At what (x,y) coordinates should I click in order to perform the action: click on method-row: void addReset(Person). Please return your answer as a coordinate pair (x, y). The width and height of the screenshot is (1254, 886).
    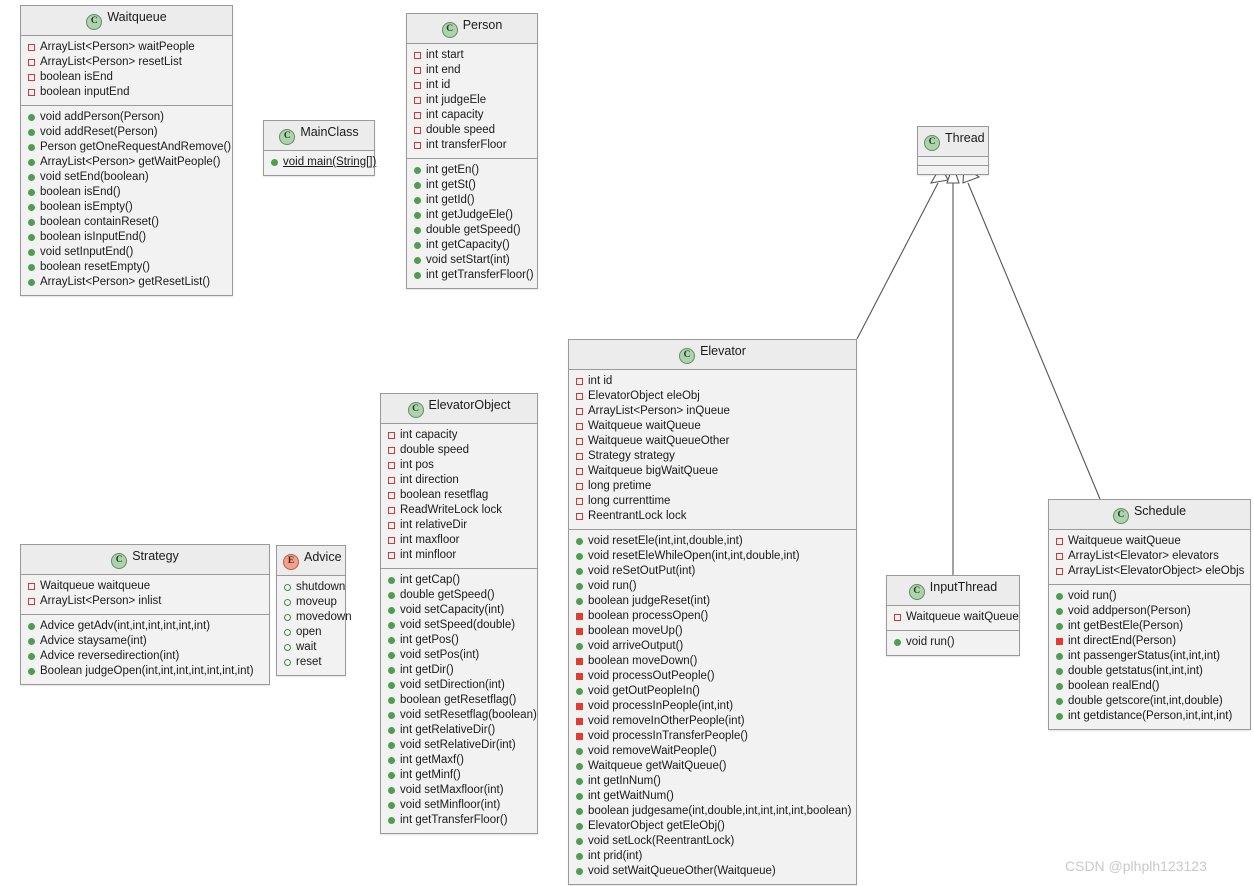
    Looking at the image, I should click on (126, 132).